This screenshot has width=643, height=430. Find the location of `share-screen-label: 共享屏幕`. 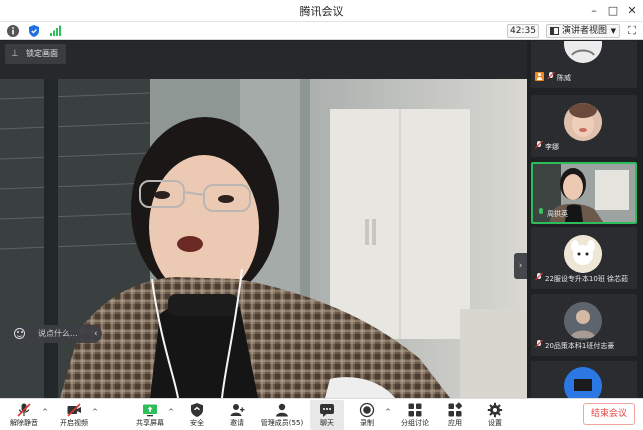

share-screen-label: 共享屏幕 is located at coordinates (150, 423).